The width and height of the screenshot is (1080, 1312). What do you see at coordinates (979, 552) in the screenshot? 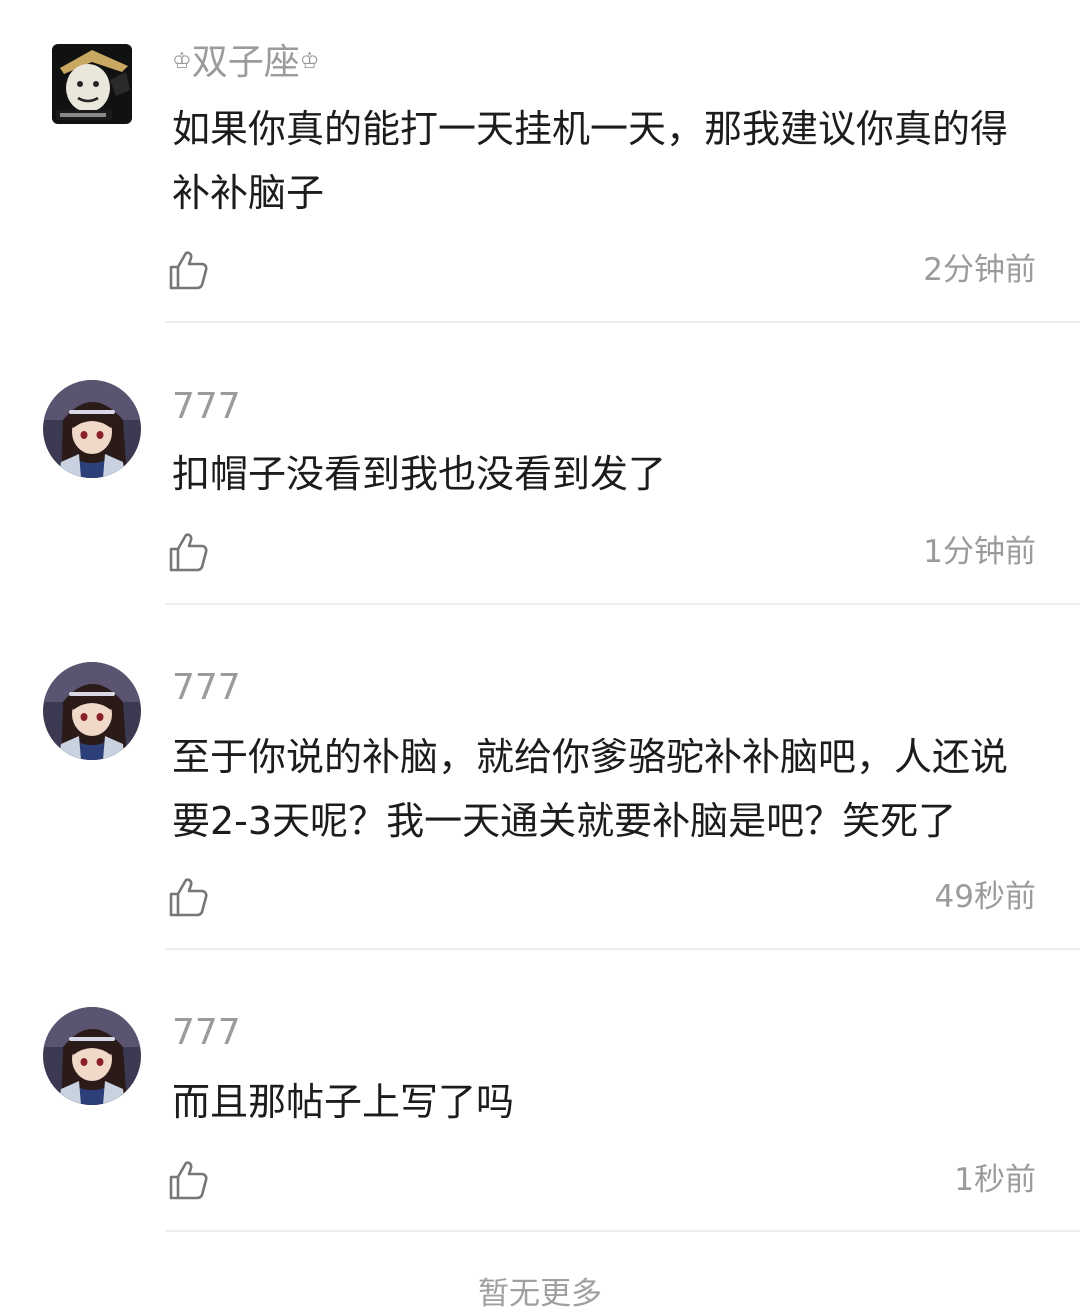
I see `timestamp: 1分钟前` at bounding box center [979, 552].